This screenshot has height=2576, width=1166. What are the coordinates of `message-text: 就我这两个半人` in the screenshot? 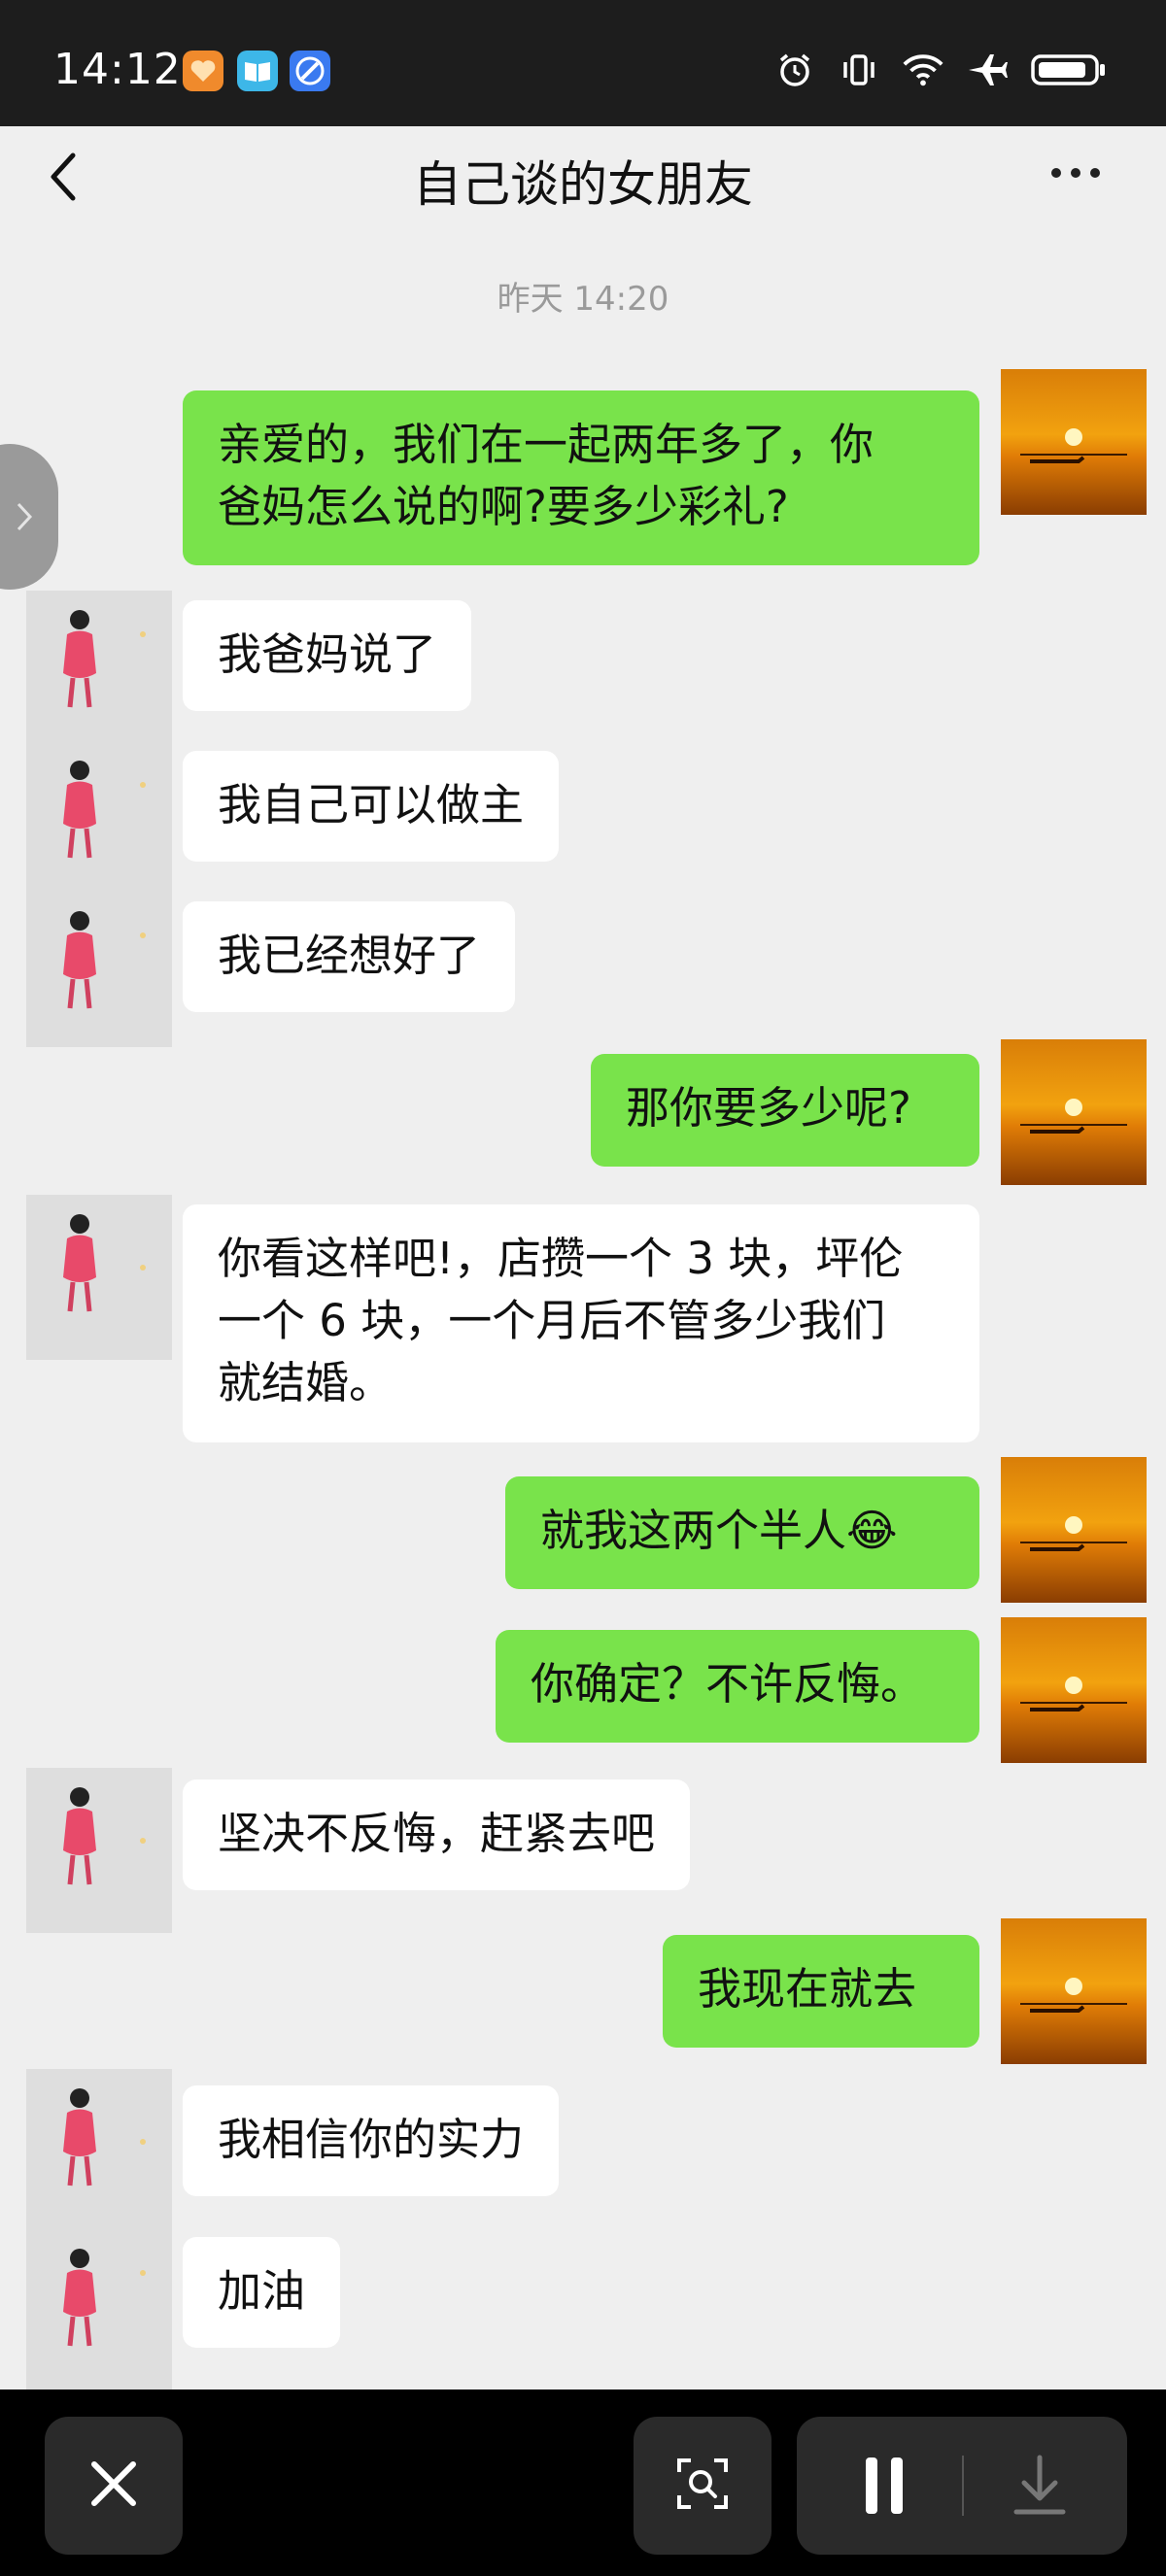 It's located at (693, 1530).